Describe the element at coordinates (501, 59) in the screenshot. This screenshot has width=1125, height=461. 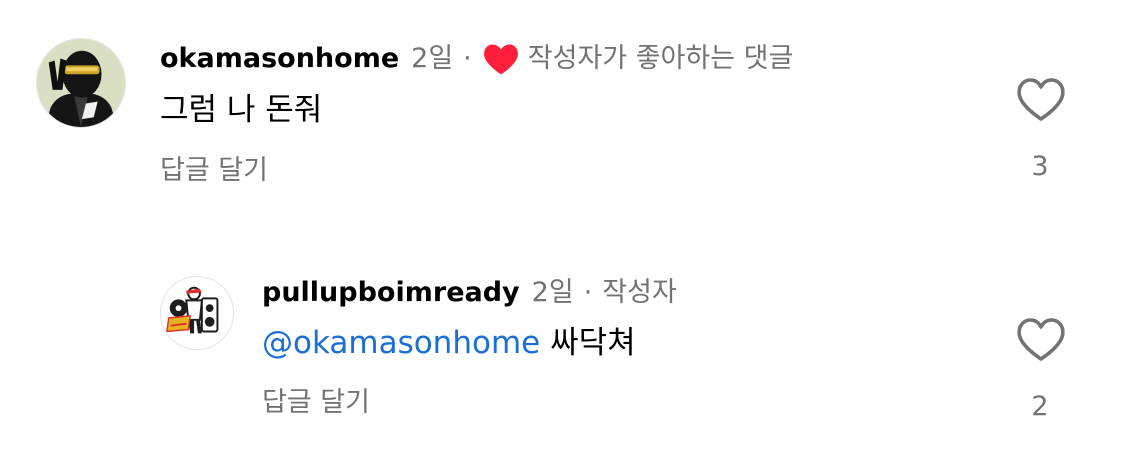
I see `heart-filled-icon` at that location.